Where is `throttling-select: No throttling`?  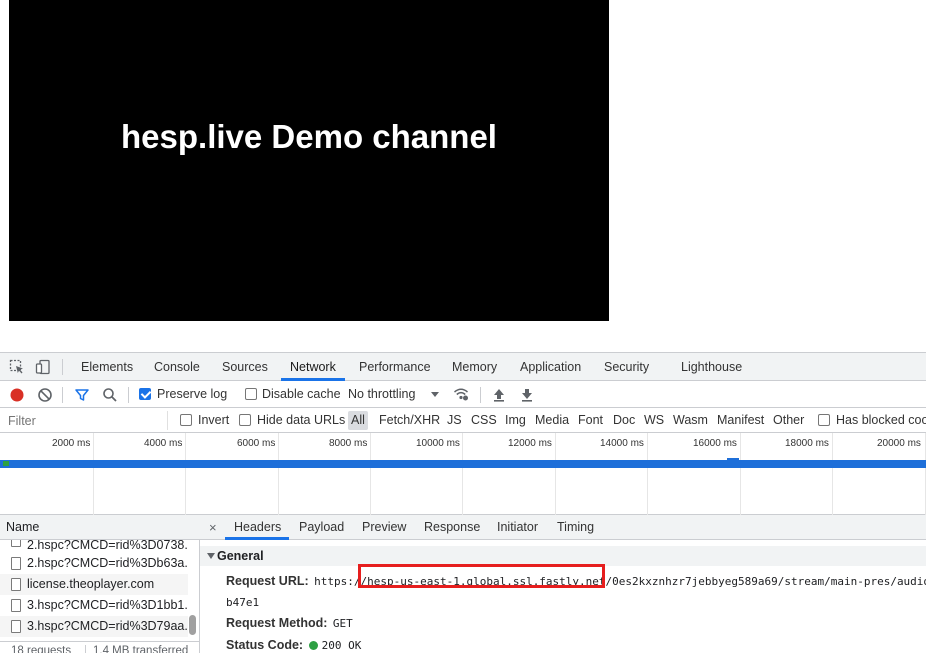 throttling-select: No throttling is located at coordinates (381, 394).